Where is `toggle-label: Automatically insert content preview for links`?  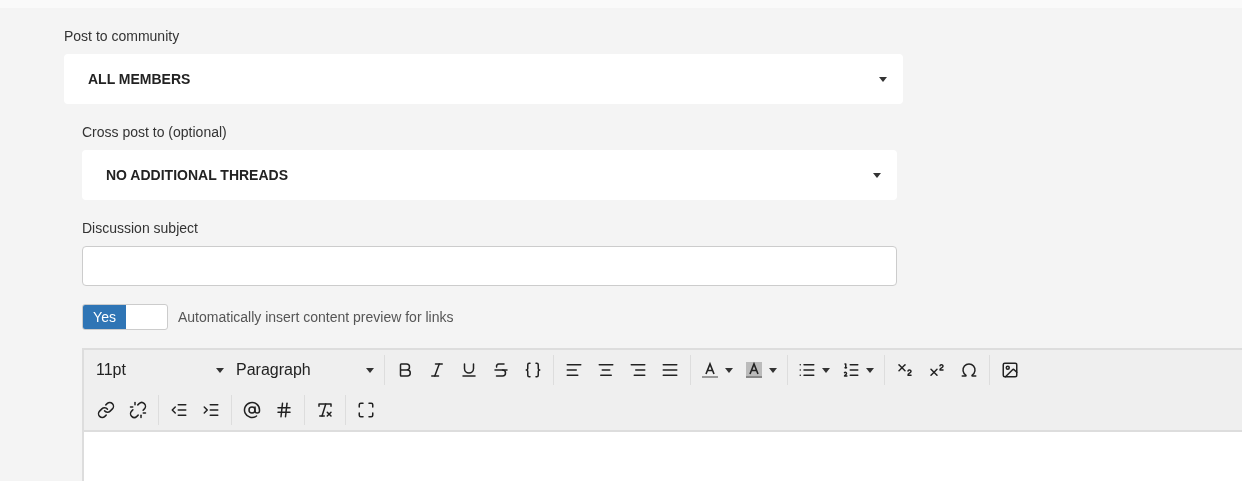 toggle-label: Automatically insert content preview for links is located at coordinates (316, 317).